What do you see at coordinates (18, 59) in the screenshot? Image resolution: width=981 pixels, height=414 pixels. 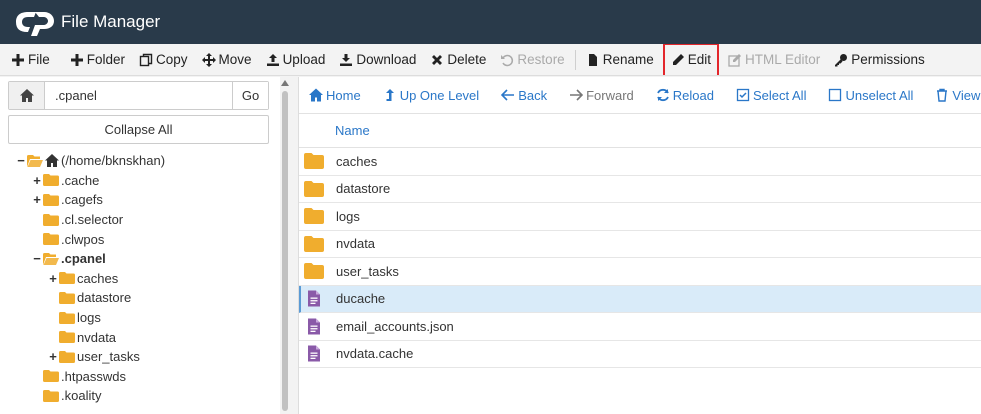 I see `plus-icon` at bounding box center [18, 59].